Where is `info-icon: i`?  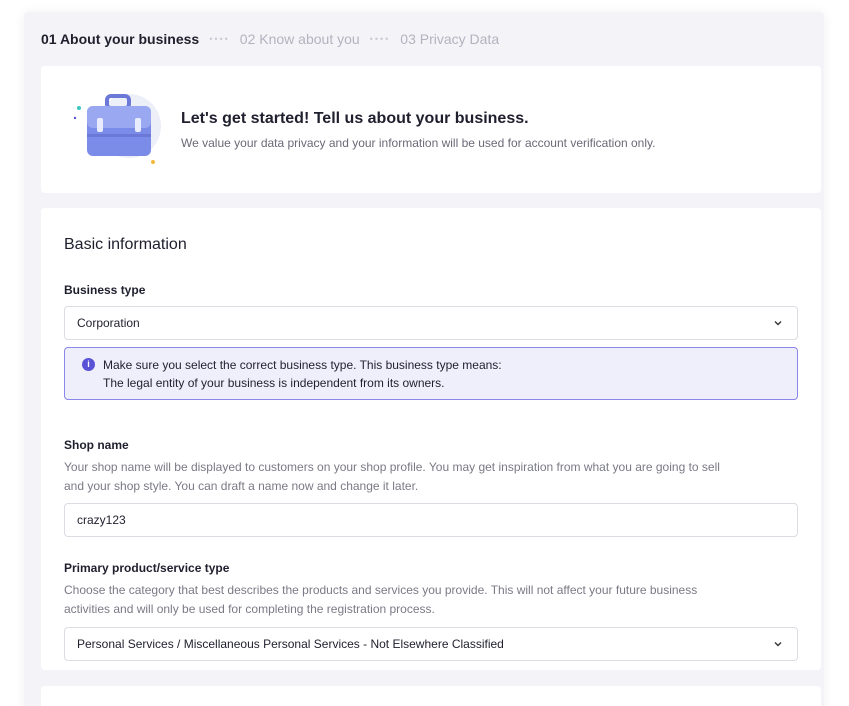 info-icon: i is located at coordinates (88, 364).